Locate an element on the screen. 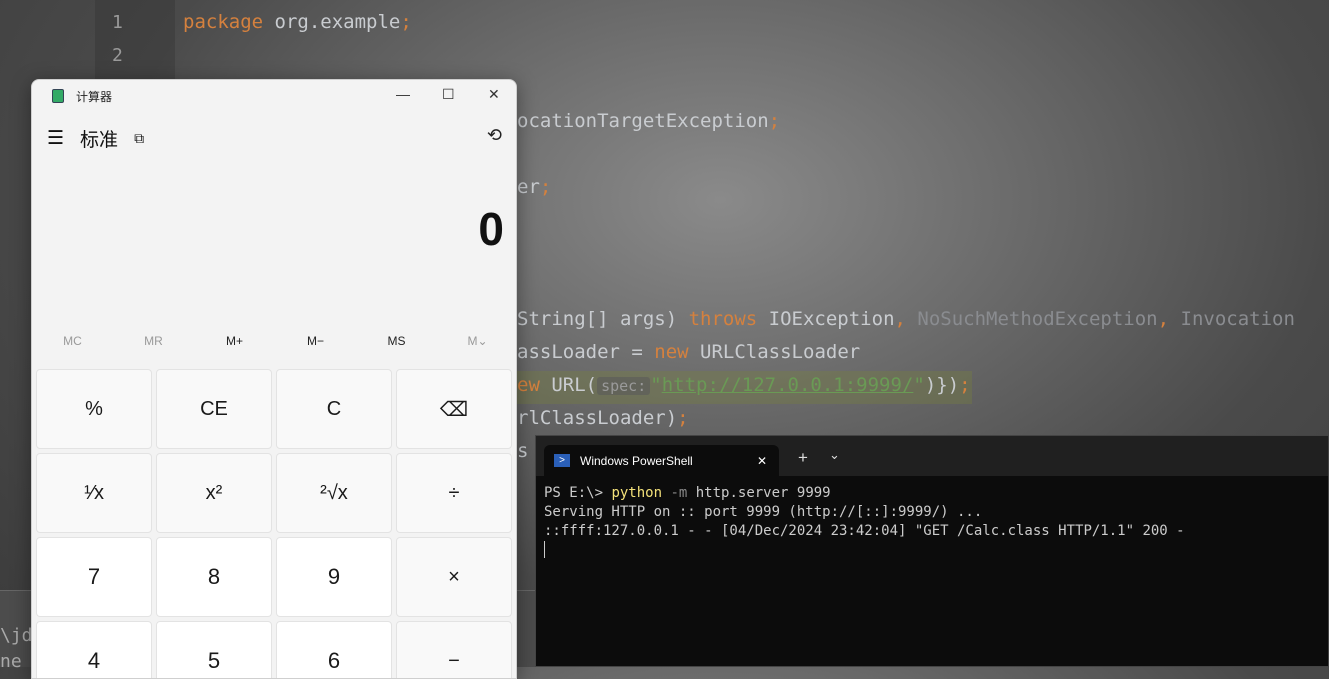 Image resolution: width=1329 pixels, height=679 pixels. panel-text: ne is located at coordinates (11, 661).